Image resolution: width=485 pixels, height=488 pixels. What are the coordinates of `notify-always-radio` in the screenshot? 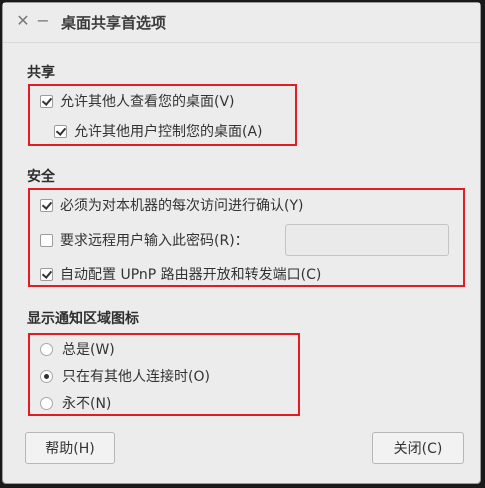 It's located at (46, 349).